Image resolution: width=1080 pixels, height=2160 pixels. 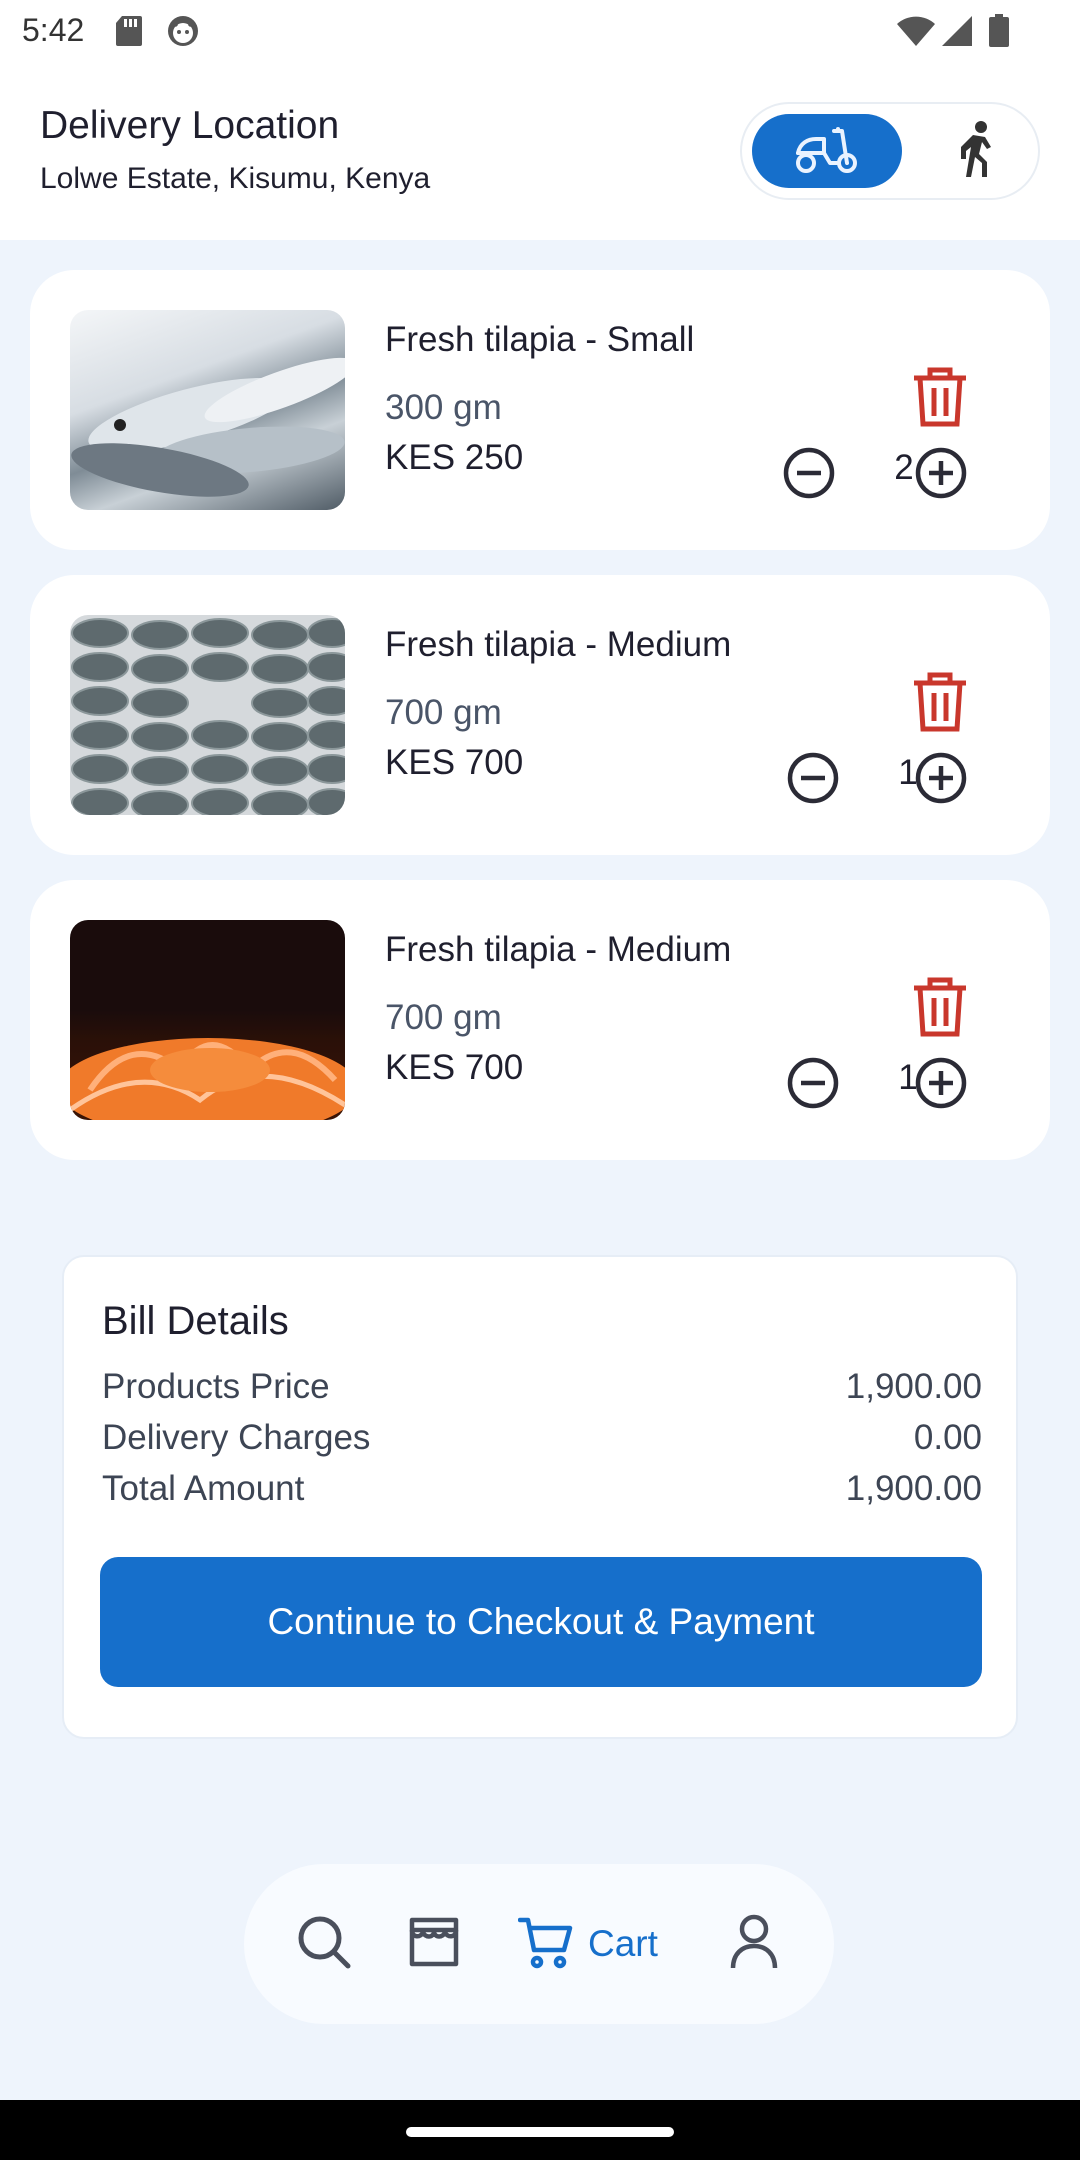 I want to click on nav-search, so click(x=324, y=1944).